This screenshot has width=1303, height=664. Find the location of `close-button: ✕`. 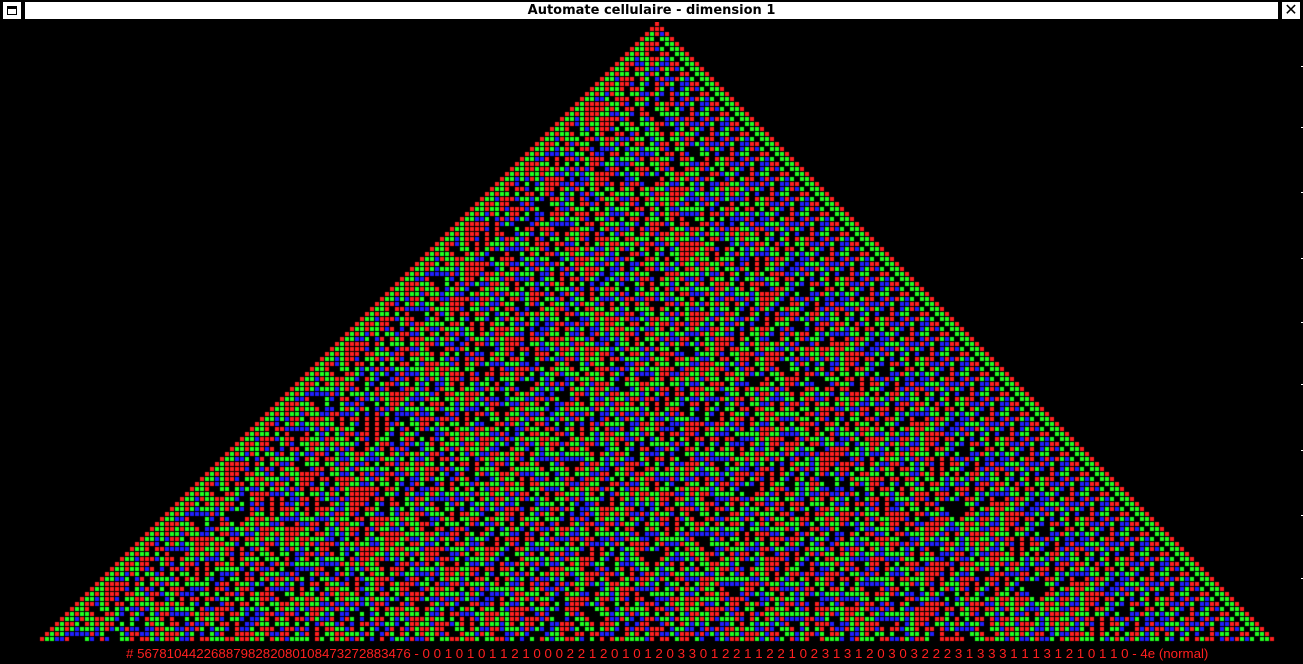

close-button: ✕ is located at coordinates (1291, 10).